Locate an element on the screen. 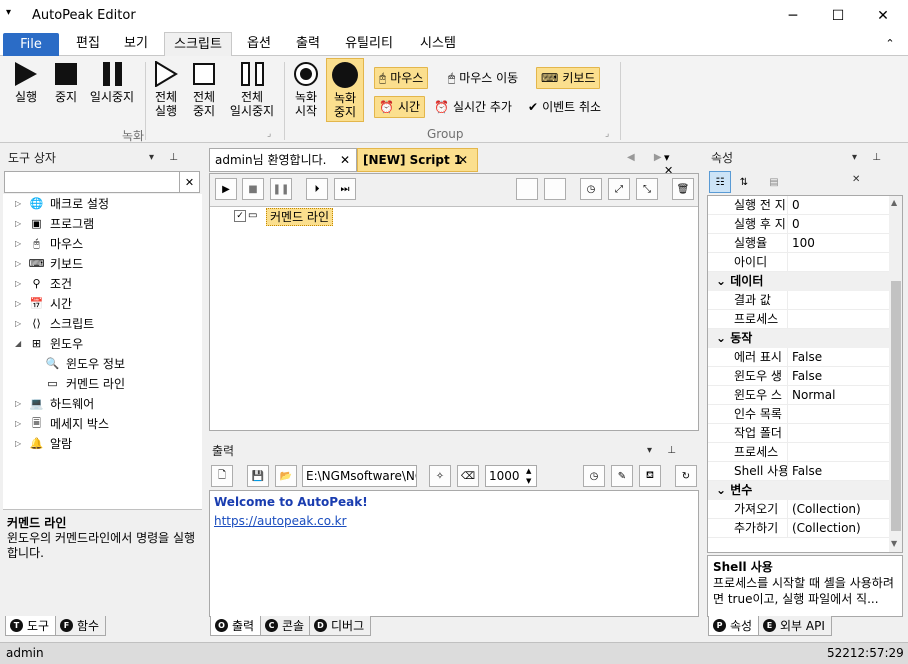  realtime-add-button: ⏰ 실시간 추가 is located at coordinates (473, 107).